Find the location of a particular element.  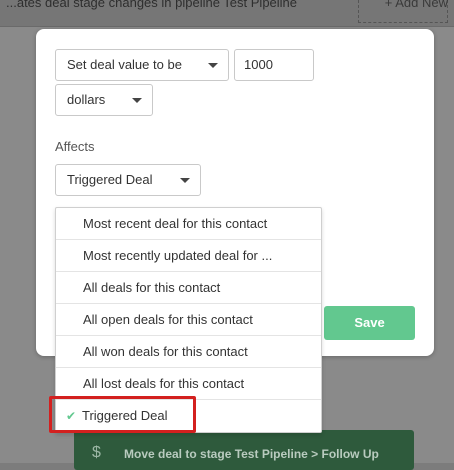

dropdown-option: All won deals for this contact is located at coordinates (188, 352).